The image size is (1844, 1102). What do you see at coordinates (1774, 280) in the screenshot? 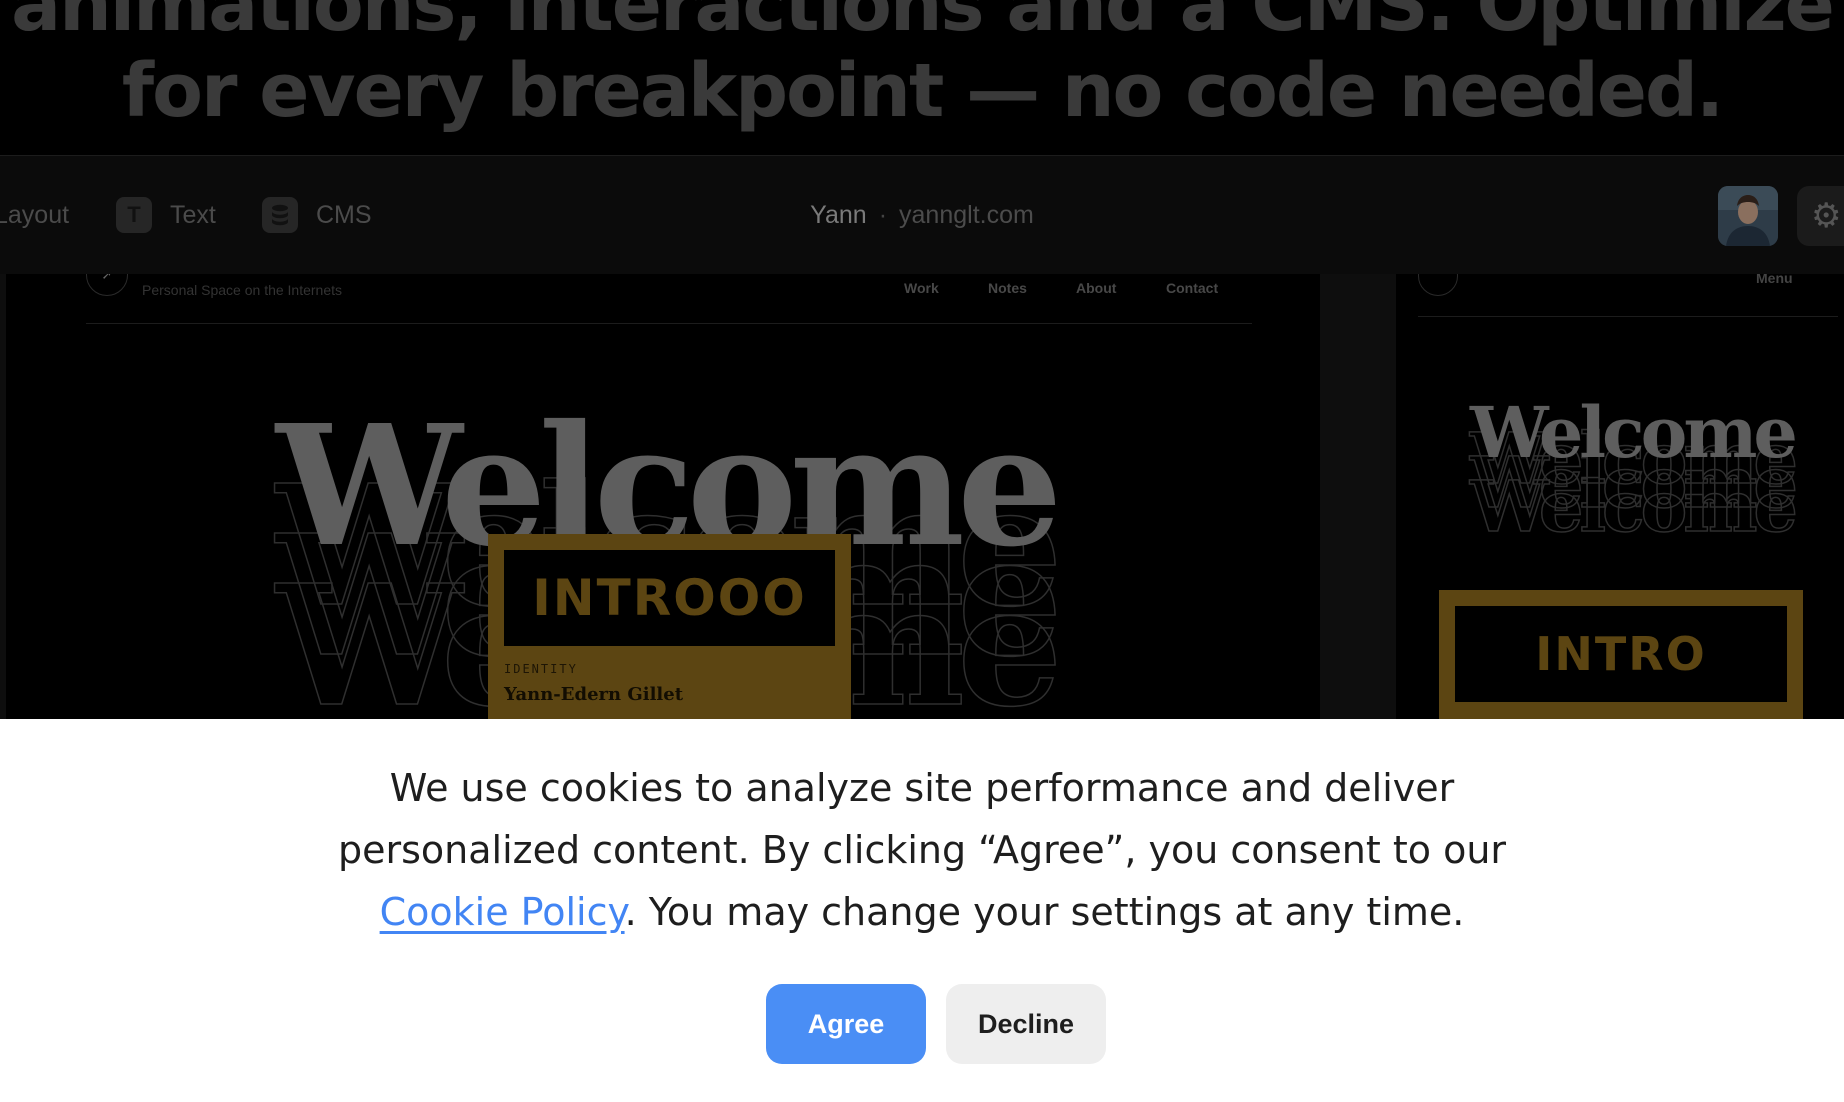
I see `mobile-menu-link: Menu` at bounding box center [1774, 280].